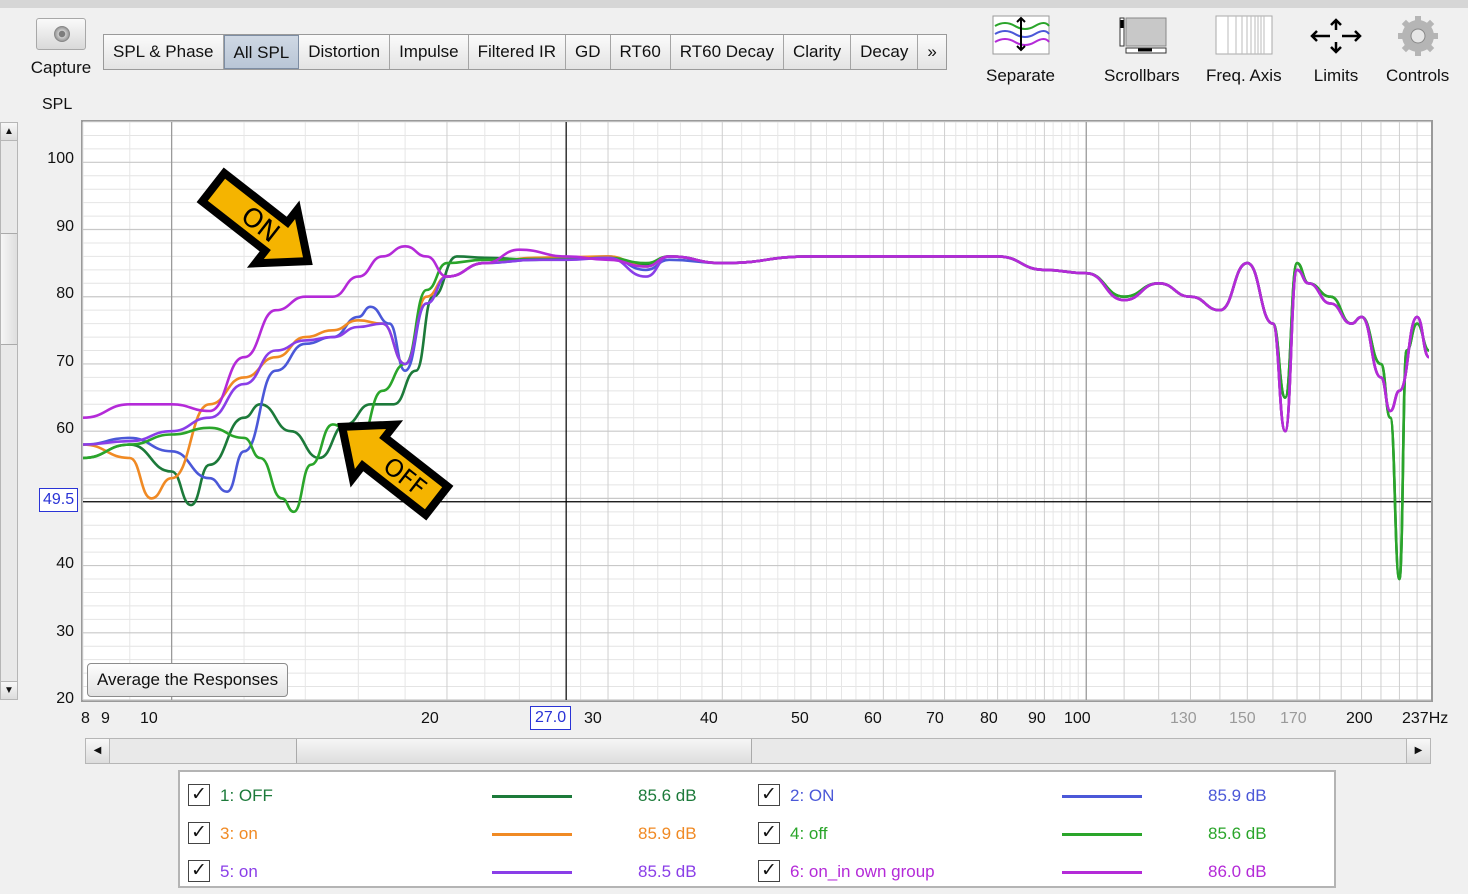 Image resolution: width=1468 pixels, height=894 pixels. What do you see at coordinates (1336, 75) in the screenshot?
I see `limits-label: Limits` at bounding box center [1336, 75].